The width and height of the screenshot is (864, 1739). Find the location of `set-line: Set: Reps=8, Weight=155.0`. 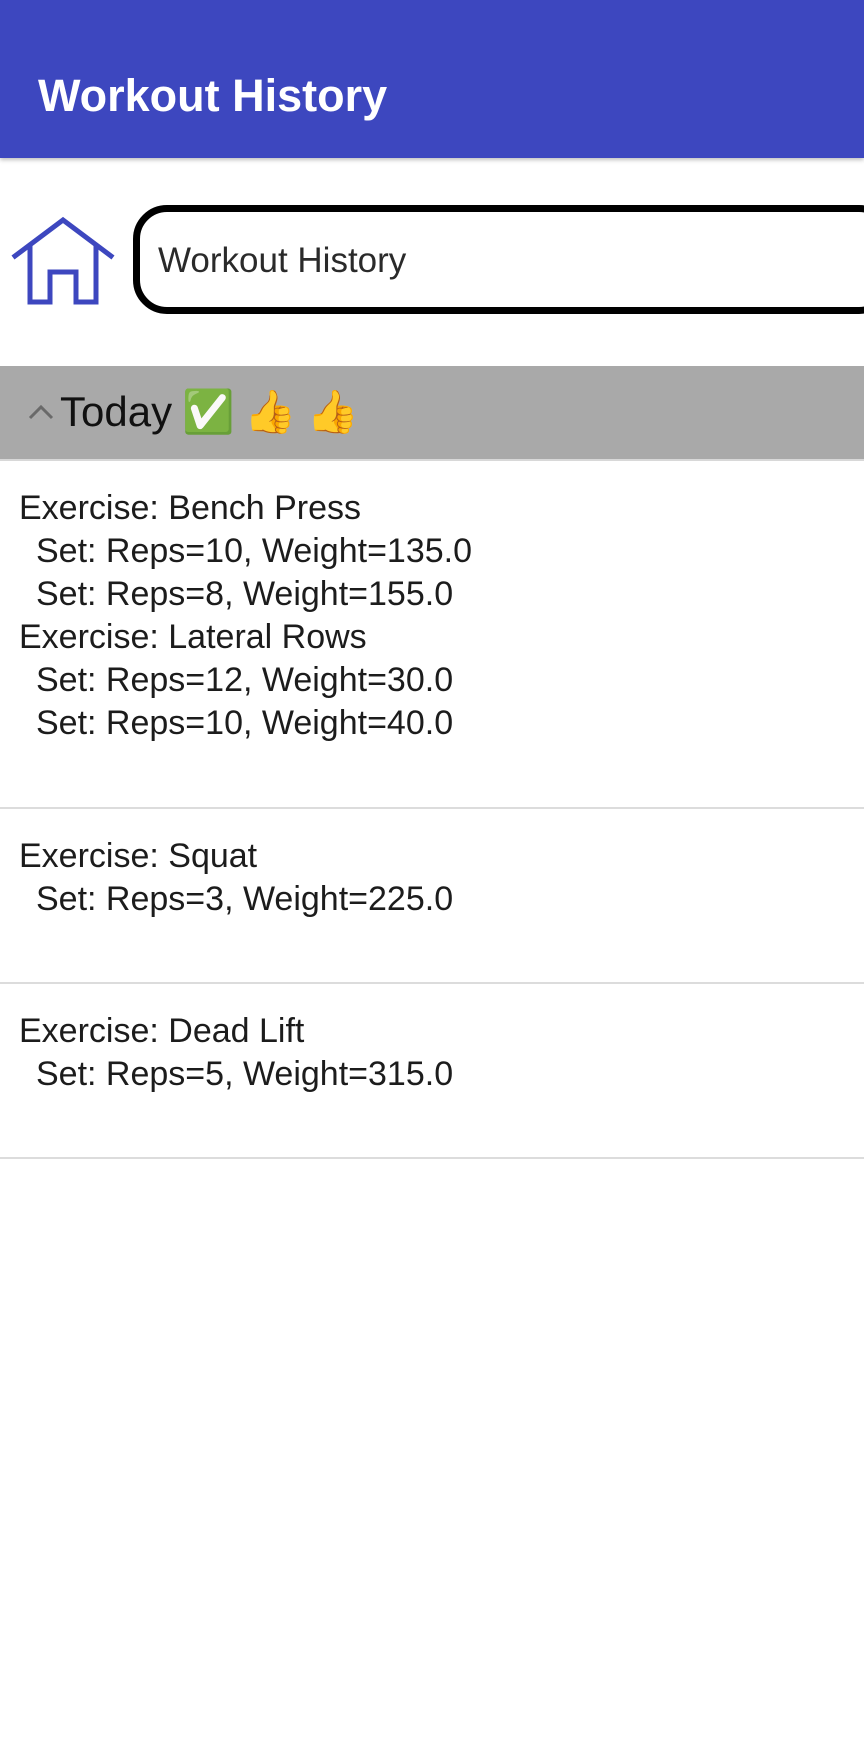

set-line: Set: Reps=8, Weight=155.0 is located at coordinates (245, 594).